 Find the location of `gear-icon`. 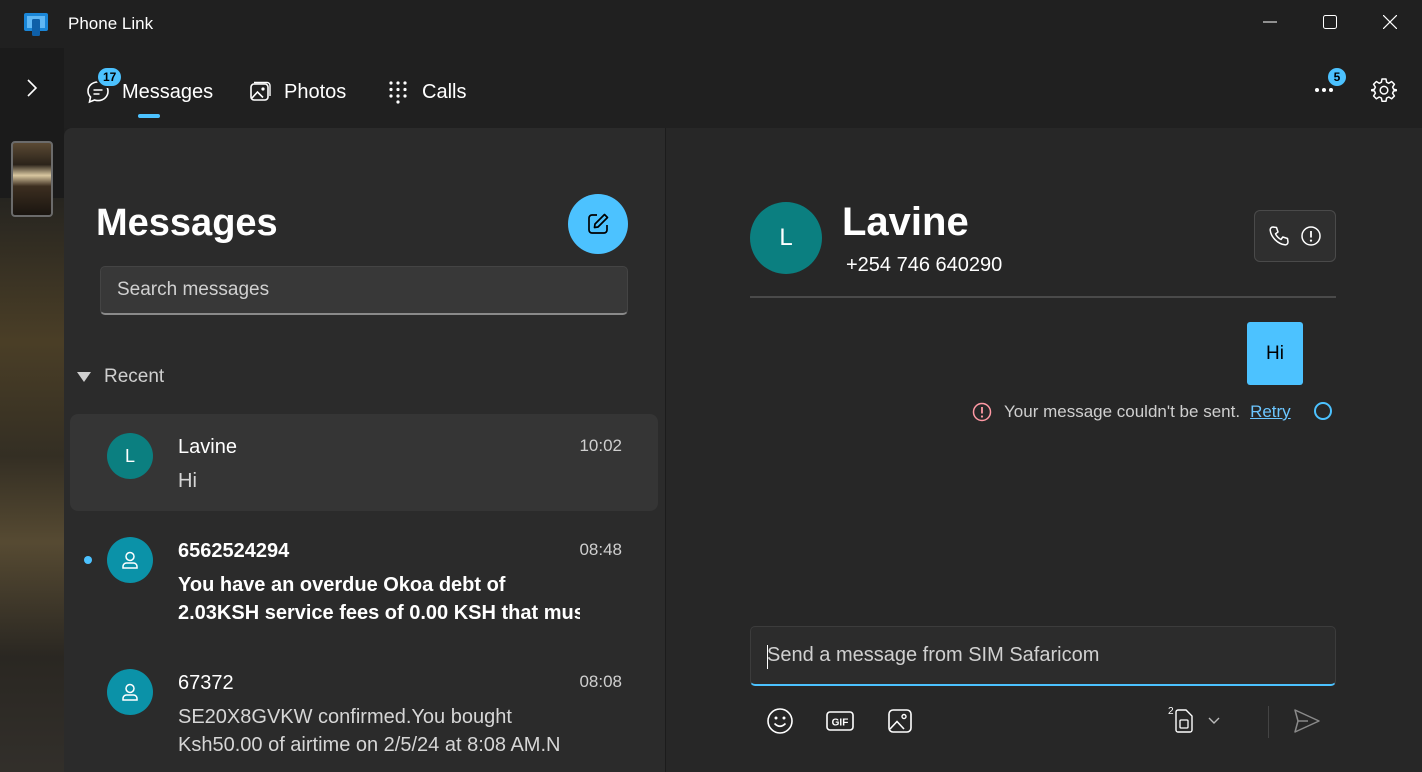

gear-icon is located at coordinates (1384, 90).